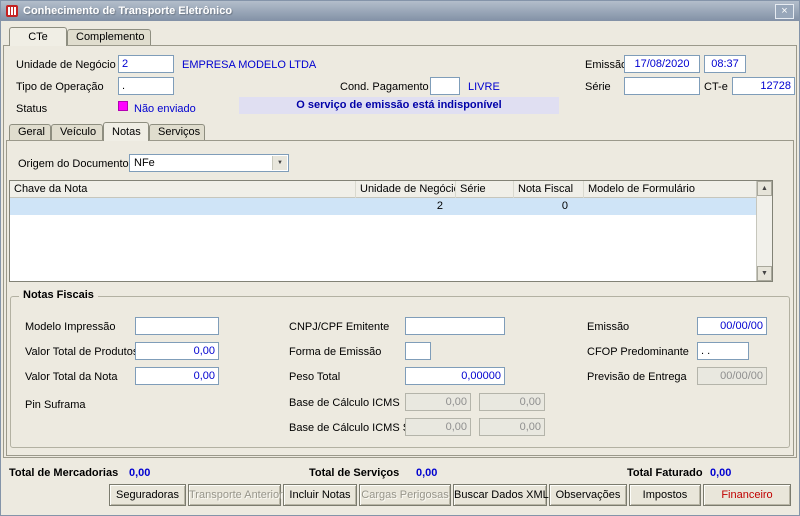 This screenshot has width=800, height=516. Describe the element at coordinates (670, 189) in the screenshot. I see `column-header-modelo-formulario: Modelo de Formulário` at that location.